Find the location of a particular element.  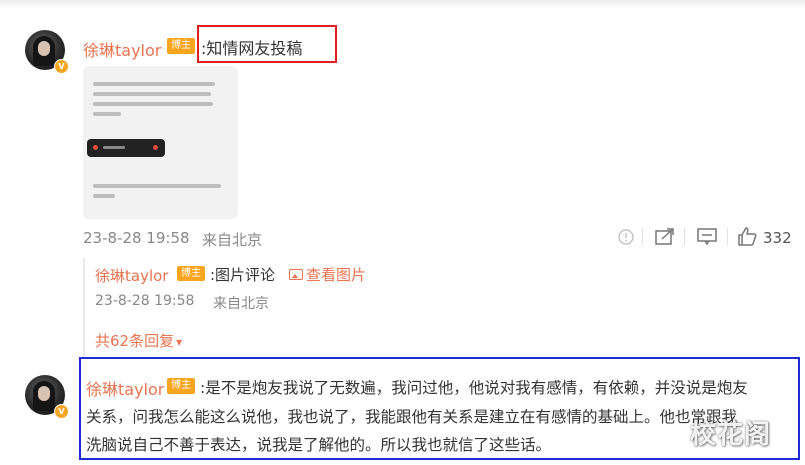

image-dark-strip is located at coordinates (126, 148).